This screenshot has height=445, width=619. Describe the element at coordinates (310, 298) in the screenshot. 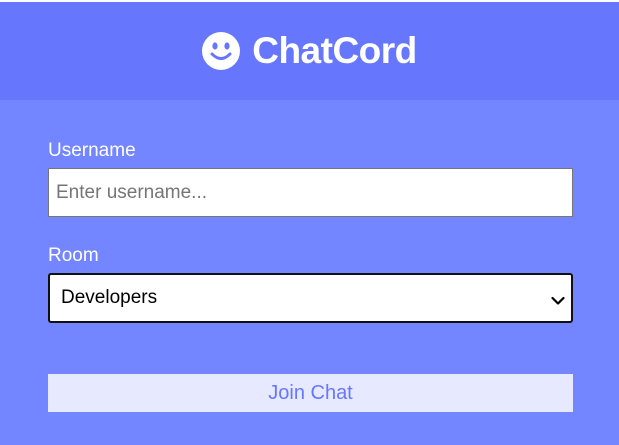

I see `room-select: Developers` at that location.